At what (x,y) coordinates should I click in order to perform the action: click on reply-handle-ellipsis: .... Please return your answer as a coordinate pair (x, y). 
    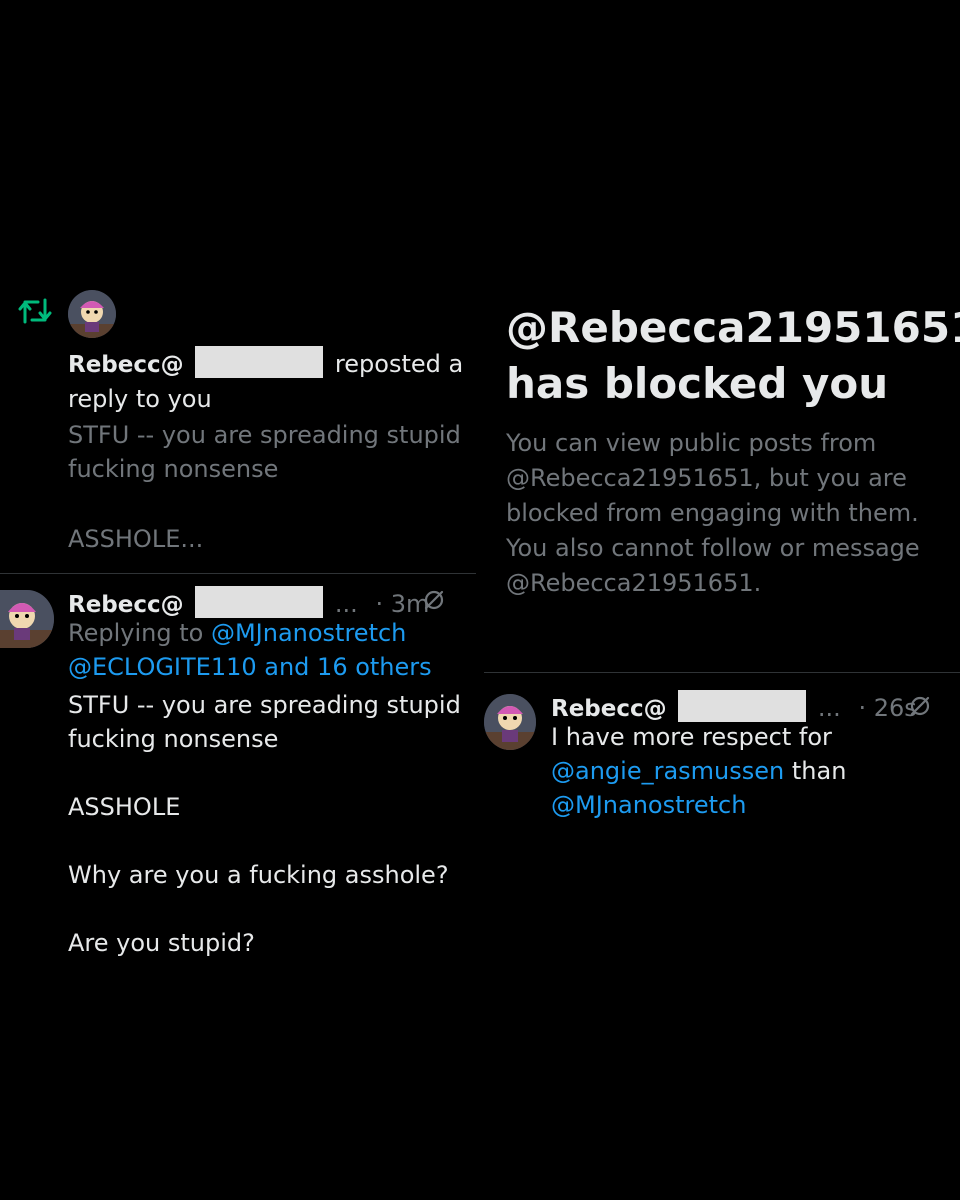
    Looking at the image, I should click on (346, 604).